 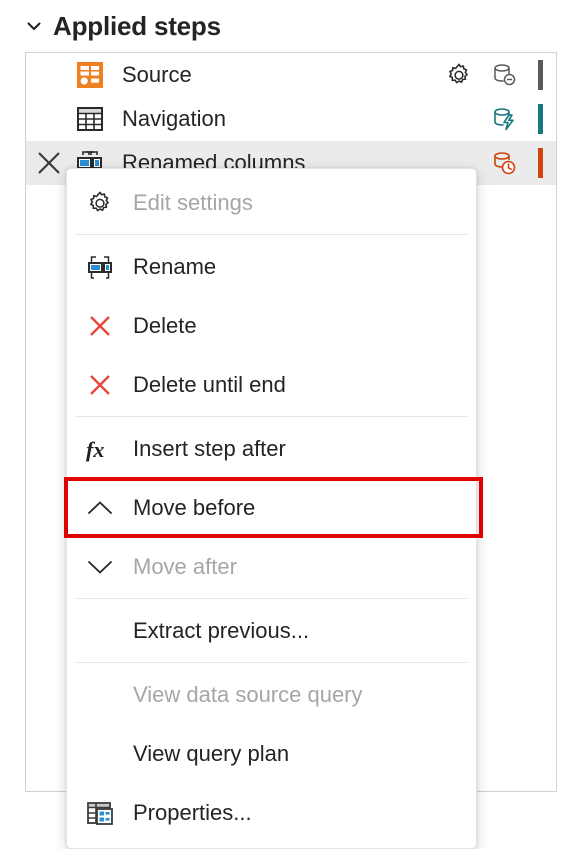 I want to click on menu-item-delete: Delete, so click(x=271, y=325).